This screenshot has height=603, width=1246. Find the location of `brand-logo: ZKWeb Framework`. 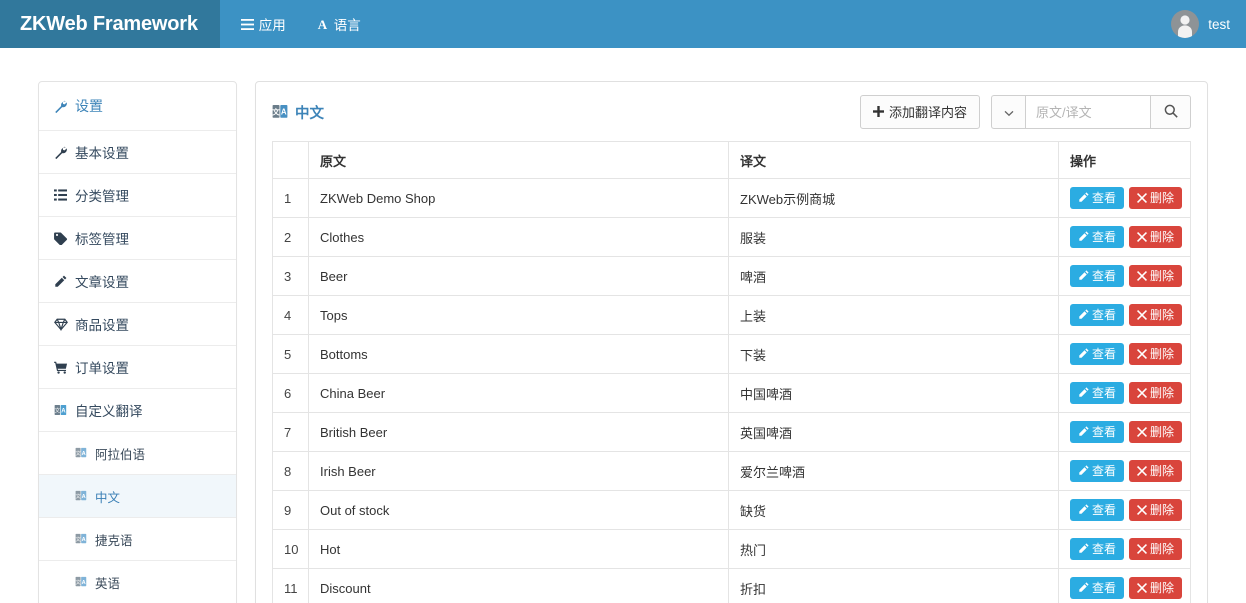

brand-logo: ZKWeb Framework is located at coordinates (110, 24).